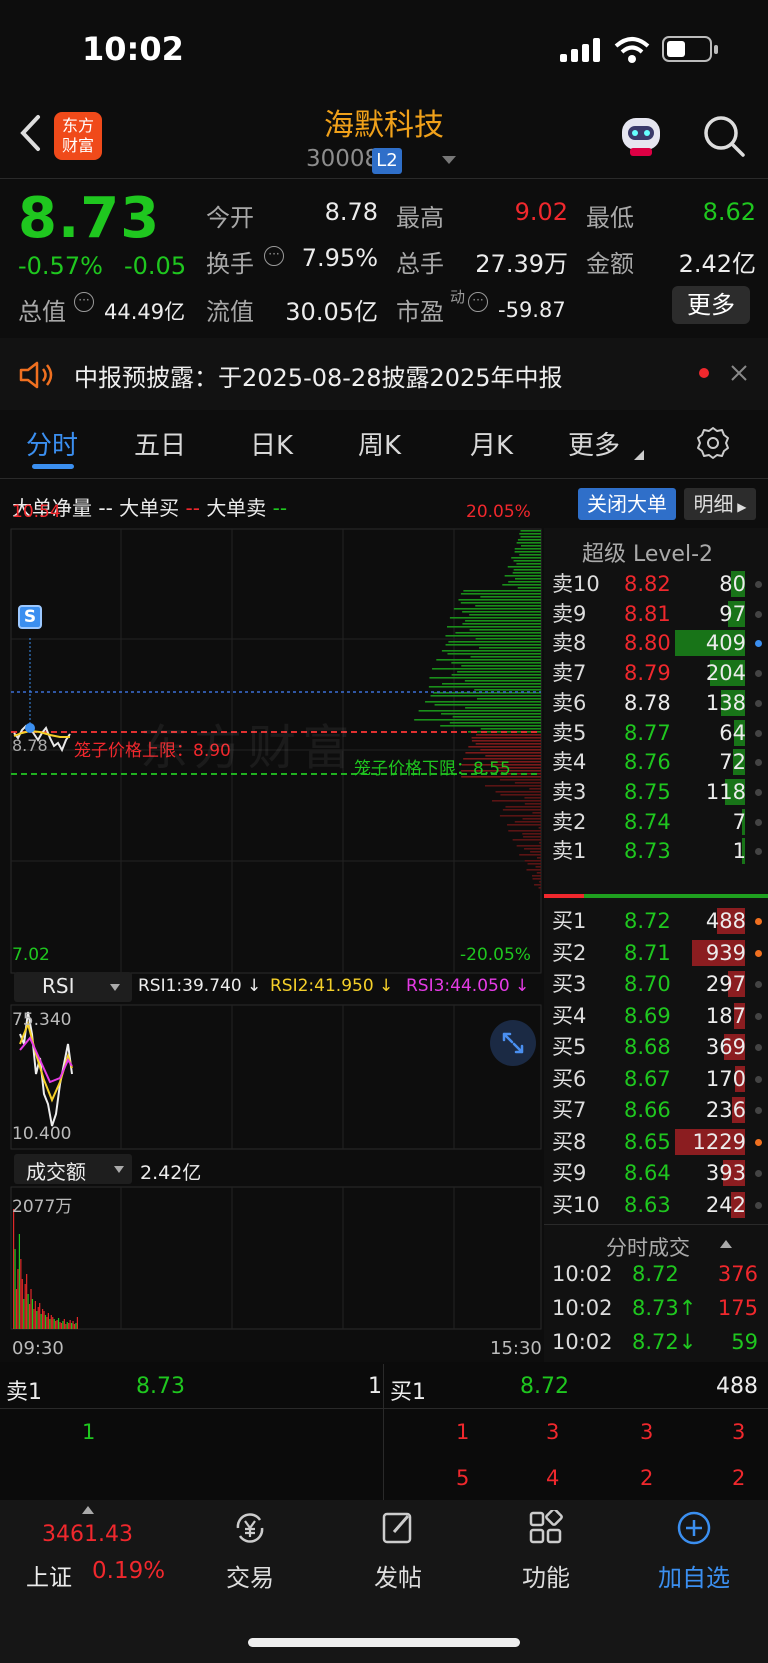 The height and width of the screenshot is (1663, 768). What do you see at coordinates (664, 1342) in the screenshot?
I see `tick-price: 8.72↓` at bounding box center [664, 1342].